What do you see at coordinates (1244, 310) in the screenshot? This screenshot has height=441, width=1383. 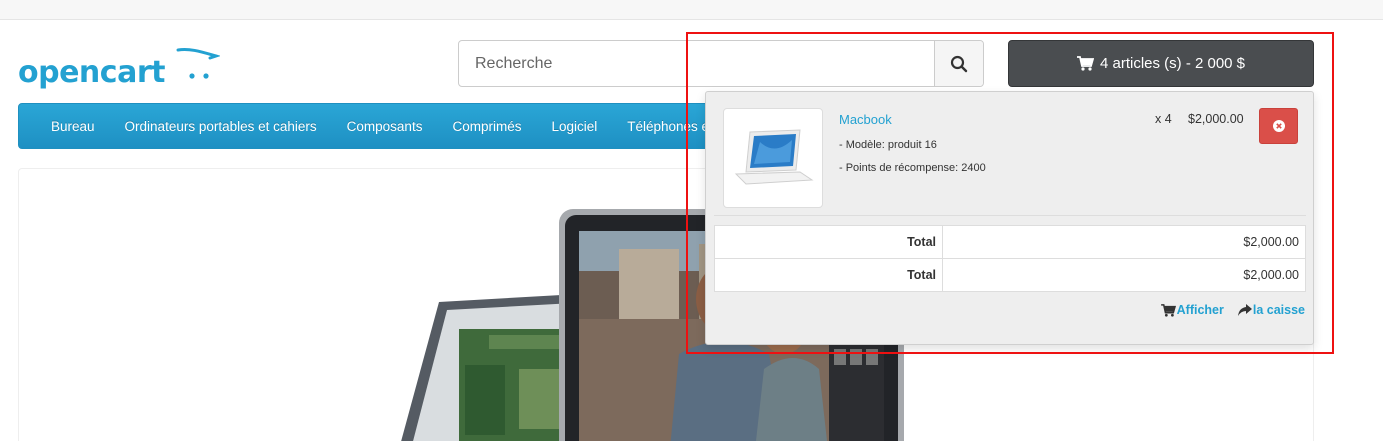 I see `share-icon` at bounding box center [1244, 310].